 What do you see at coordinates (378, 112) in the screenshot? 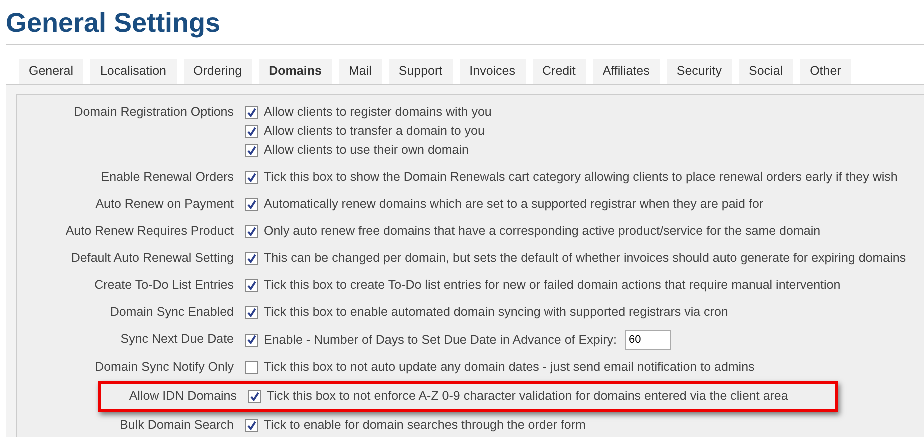
I see `option-text: Allow clients to register domains with you` at bounding box center [378, 112].